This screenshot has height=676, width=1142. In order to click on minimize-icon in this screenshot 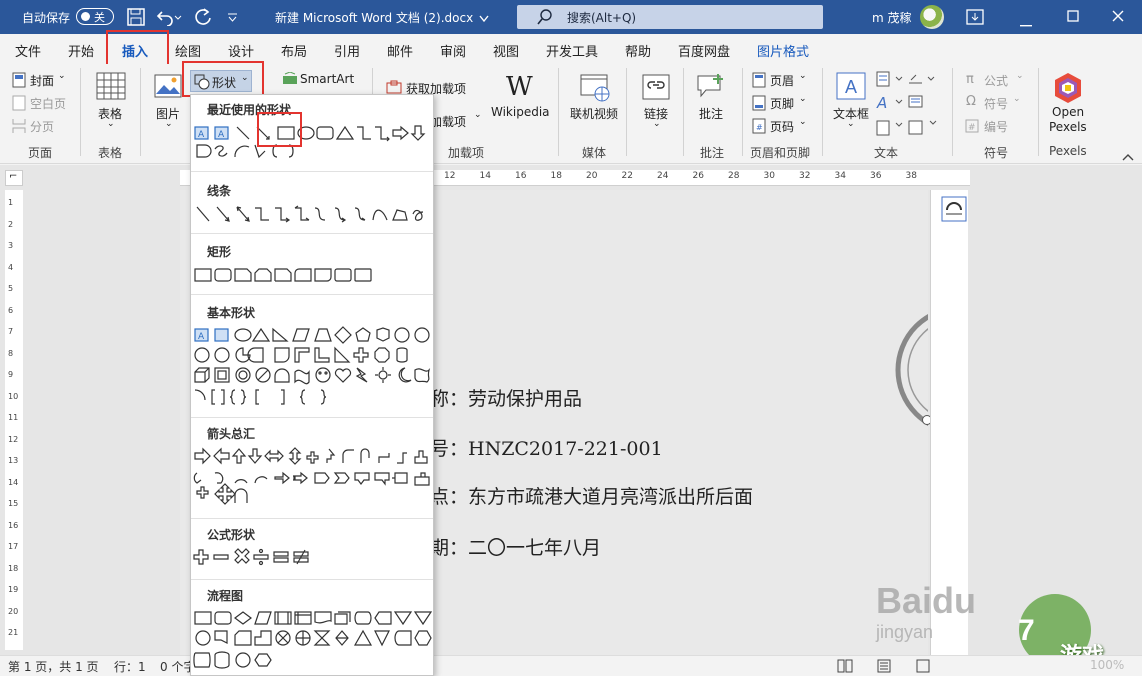, I will do `click(1026, 23)`.